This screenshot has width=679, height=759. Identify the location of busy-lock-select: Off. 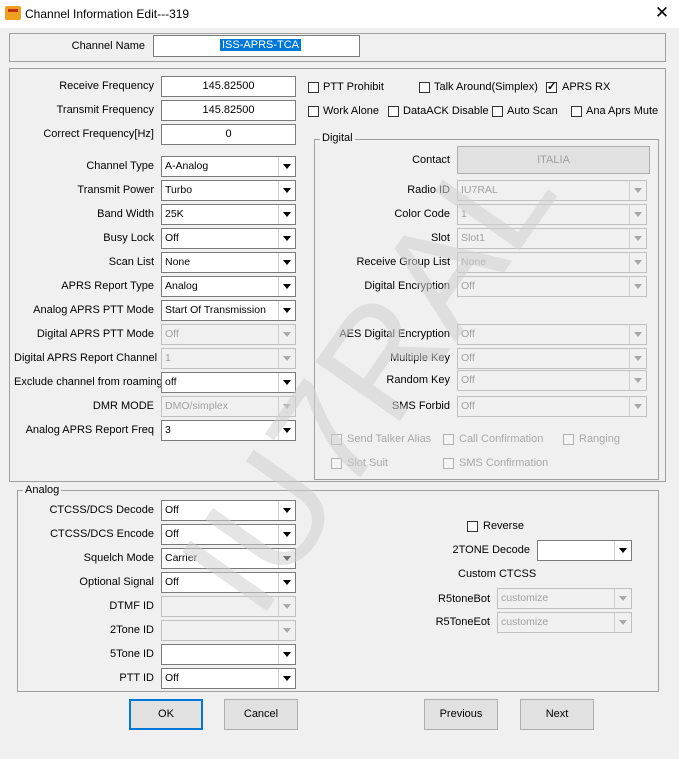
(228, 238).